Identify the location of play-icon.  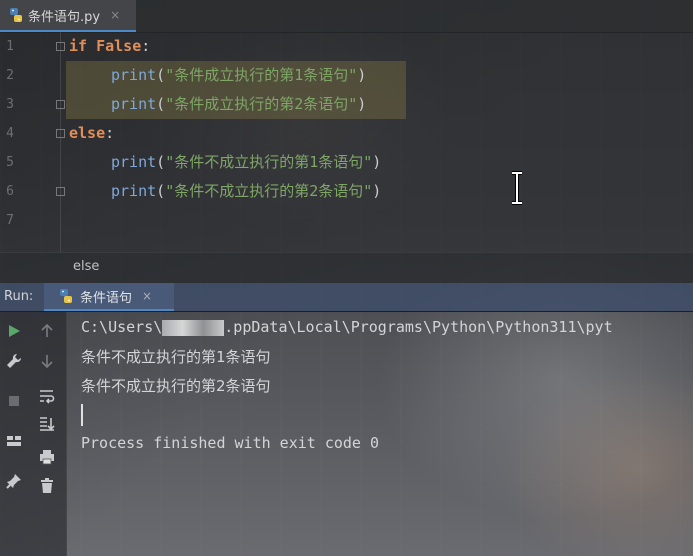
(14, 331).